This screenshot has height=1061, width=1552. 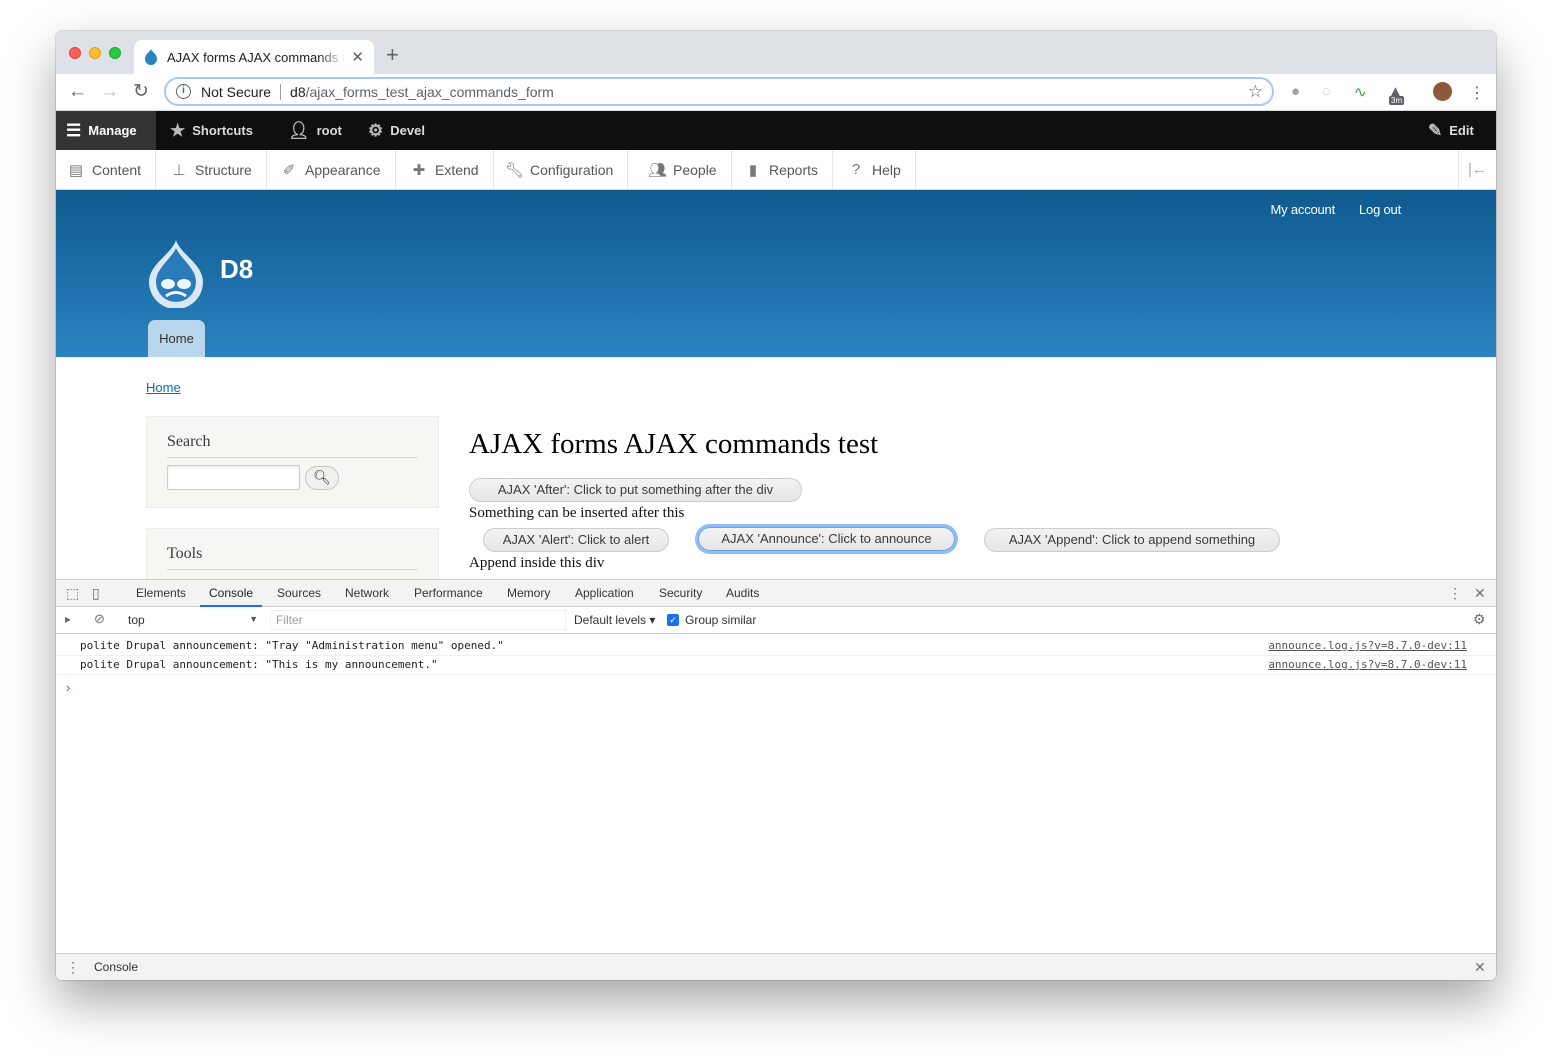 I want to click on main-menu-home: Home, so click(x=176, y=338).